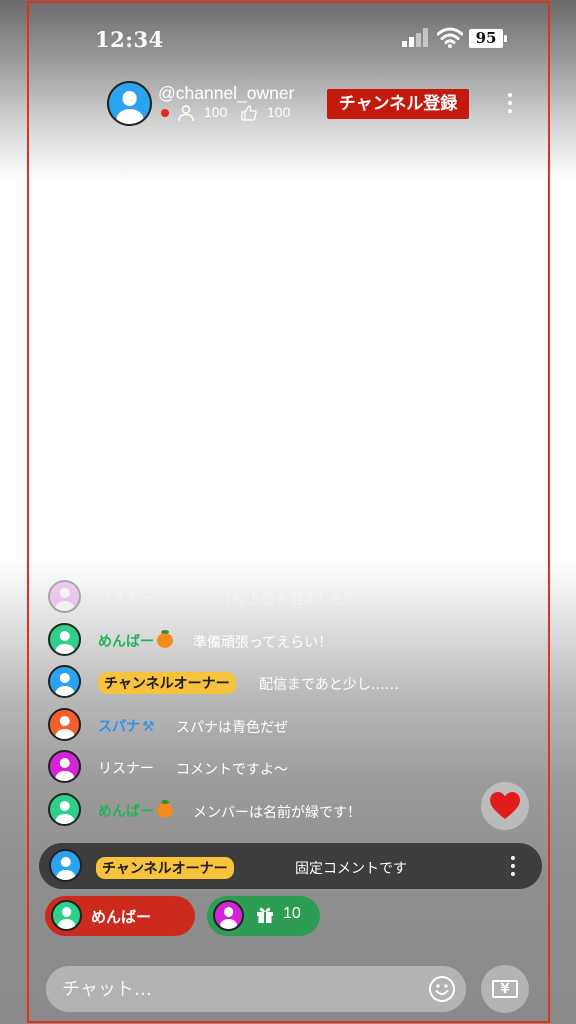  I want to click on chat-message: めんばー メンバーは名前が緑です！, so click(278, 810).